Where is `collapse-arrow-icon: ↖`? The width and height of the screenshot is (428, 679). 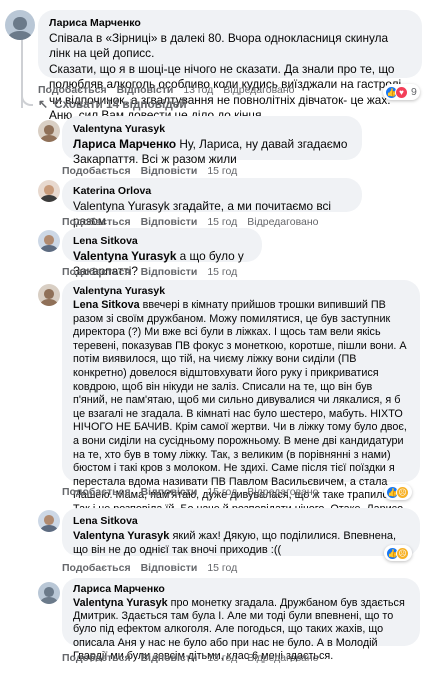
collapse-arrow-icon: ↖ is located at coordinates (43, 104).